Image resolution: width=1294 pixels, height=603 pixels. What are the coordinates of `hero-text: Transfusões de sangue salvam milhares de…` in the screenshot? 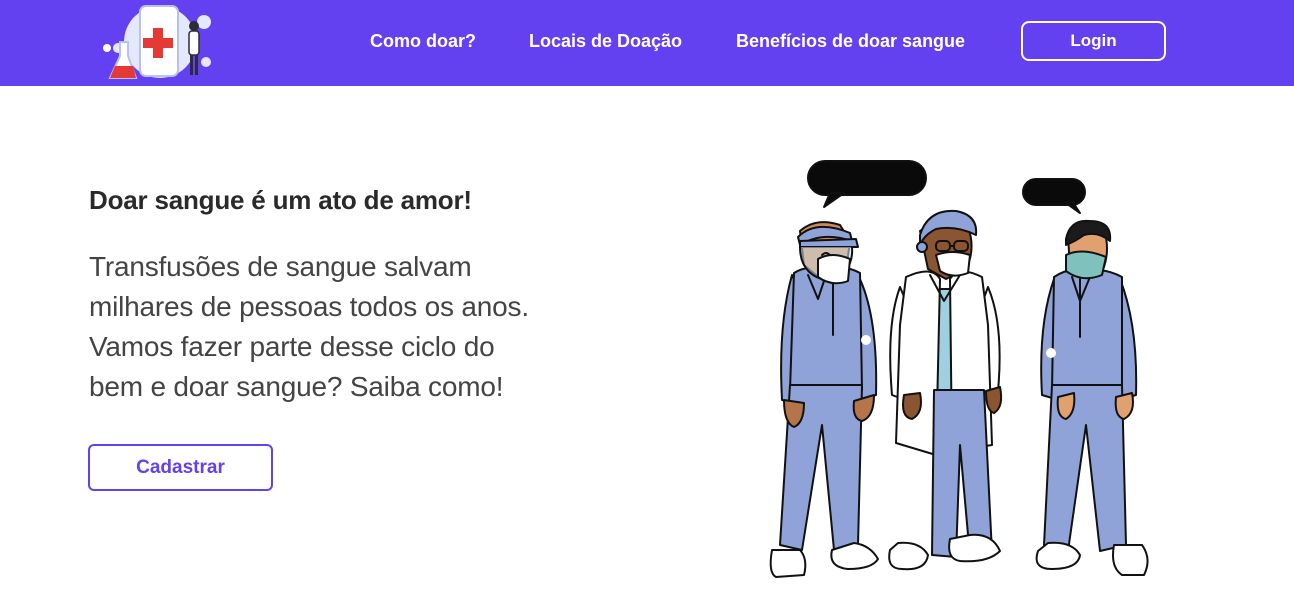 It's located at (349, 327).